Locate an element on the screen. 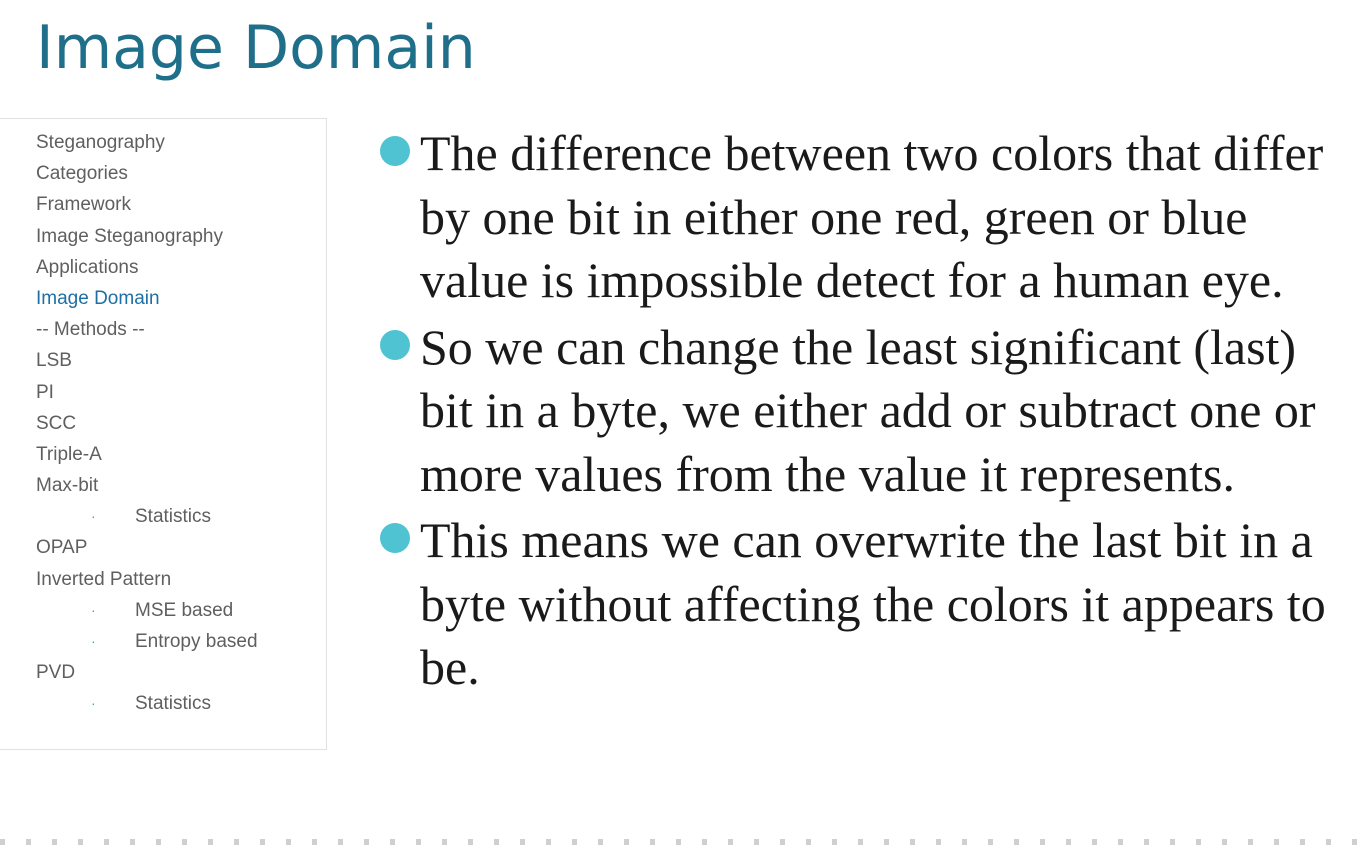 Image resolution: width=1365 pixels, height=845 pixels. outline-item-pi: PI is located at coordinates (147, 392).